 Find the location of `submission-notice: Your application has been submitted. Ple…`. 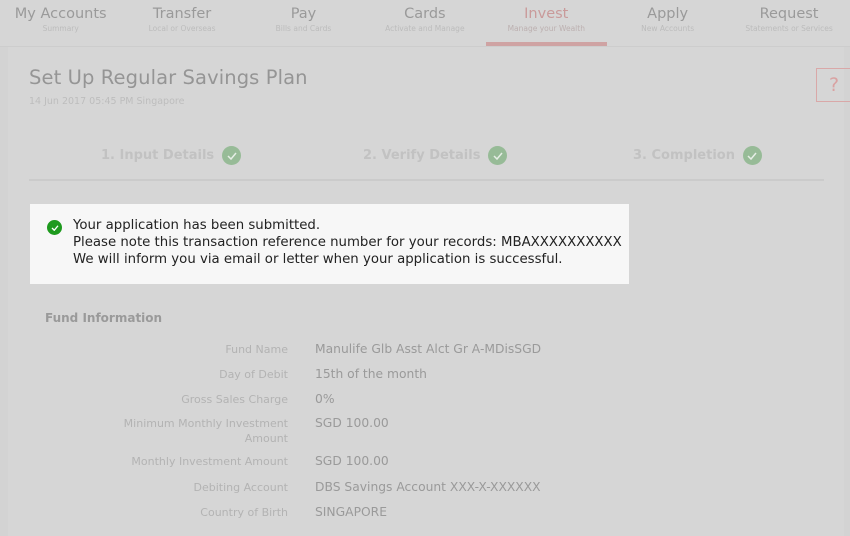

submission-notice: Your application has been submitted. Ple… is located at coordinates (329, 244).